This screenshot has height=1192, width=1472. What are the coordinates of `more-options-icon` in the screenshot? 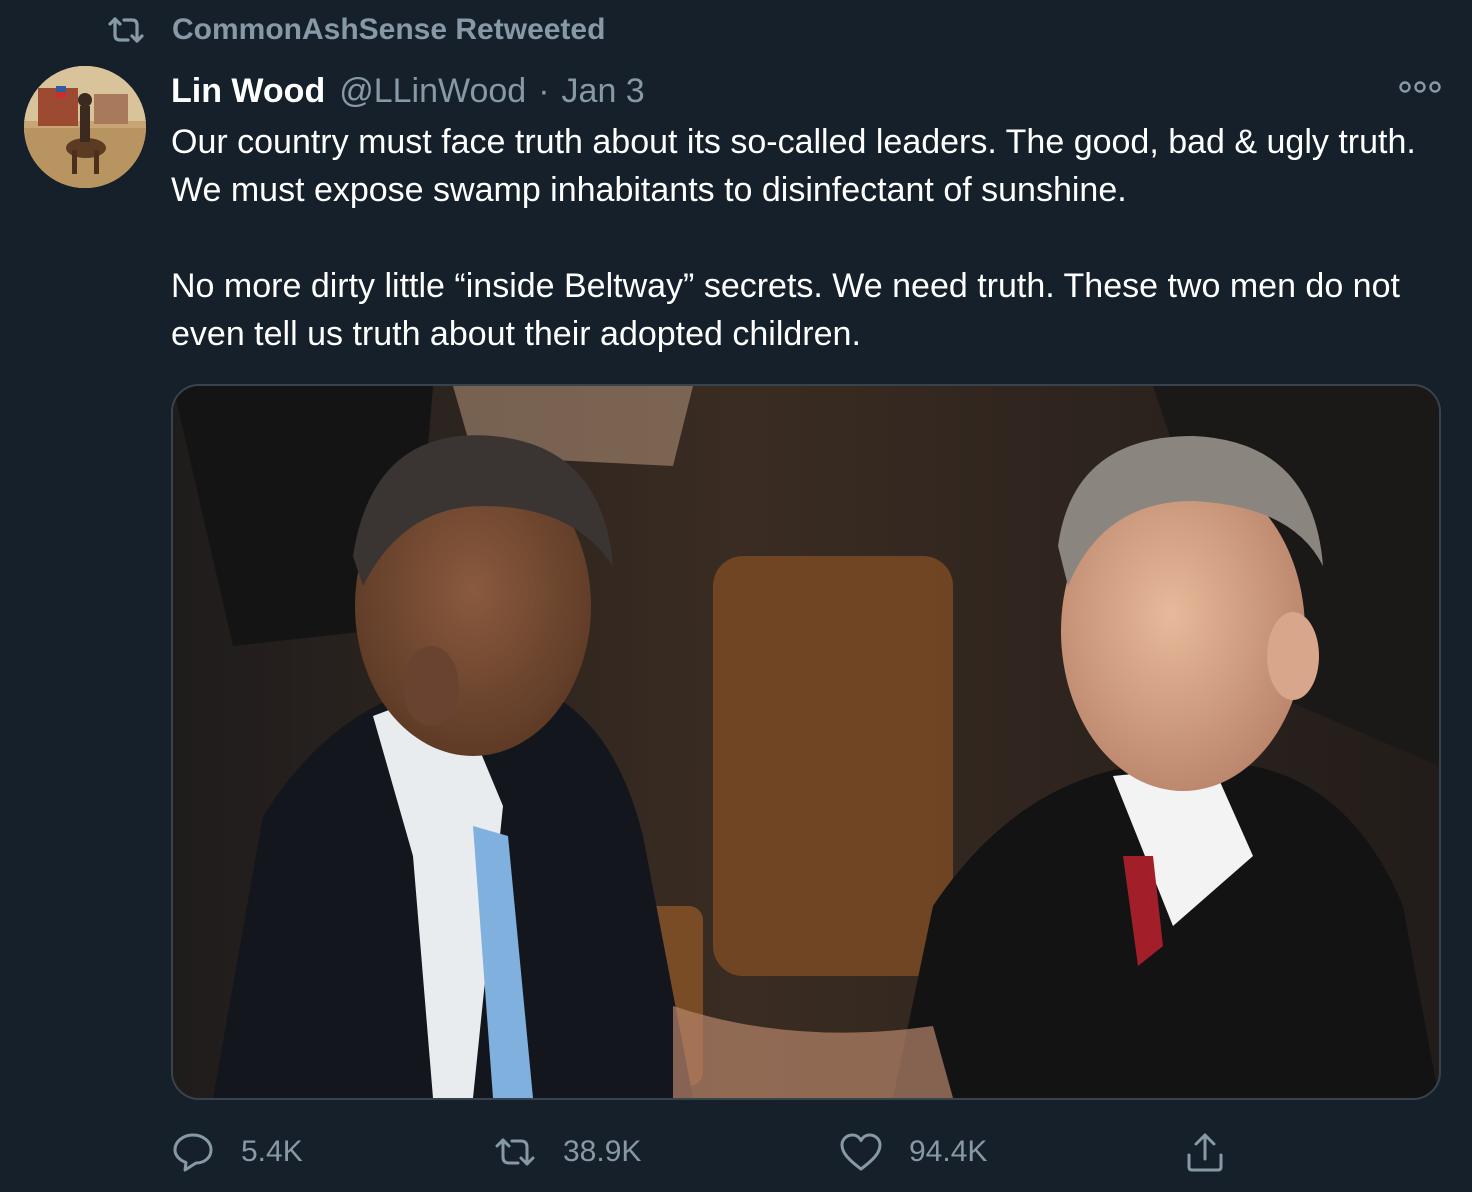 It's located at (1420, 89).